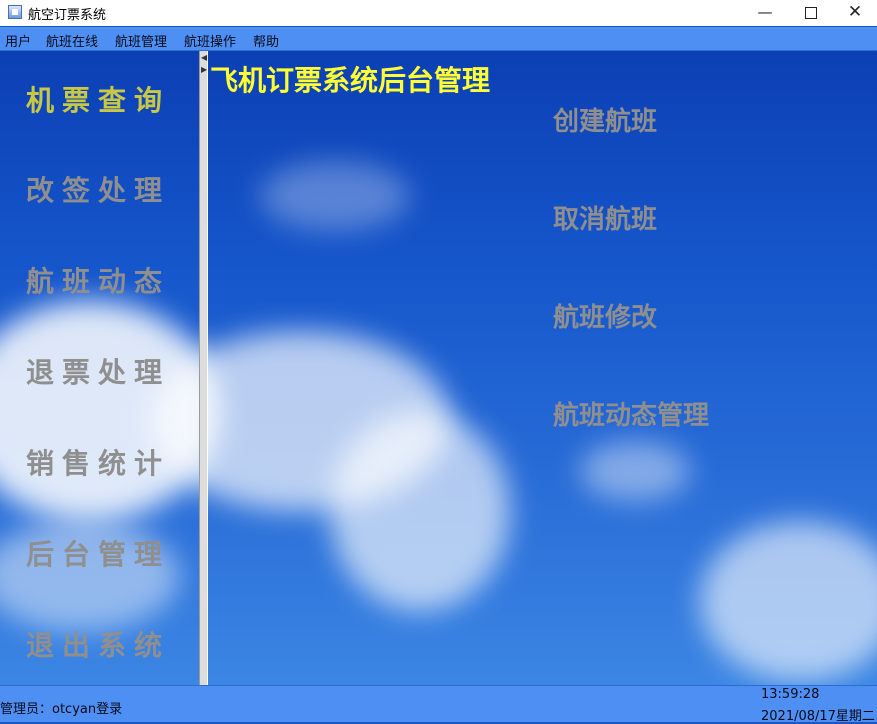 The width and height of the screenshot is (877, 724). I want to click on menu-flight-online: 航班在线, so click(72, 40).